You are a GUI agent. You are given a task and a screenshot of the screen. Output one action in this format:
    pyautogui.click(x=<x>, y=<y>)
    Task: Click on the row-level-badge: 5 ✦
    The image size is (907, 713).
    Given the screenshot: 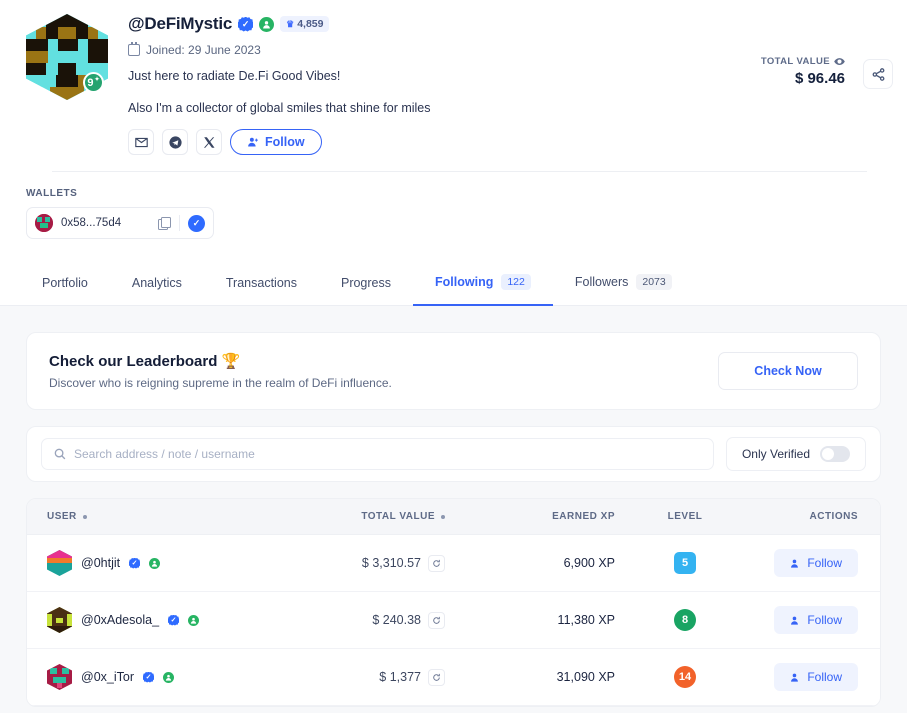 What is the action you would take?
    pyautogui.click(x=686, y=562)
    